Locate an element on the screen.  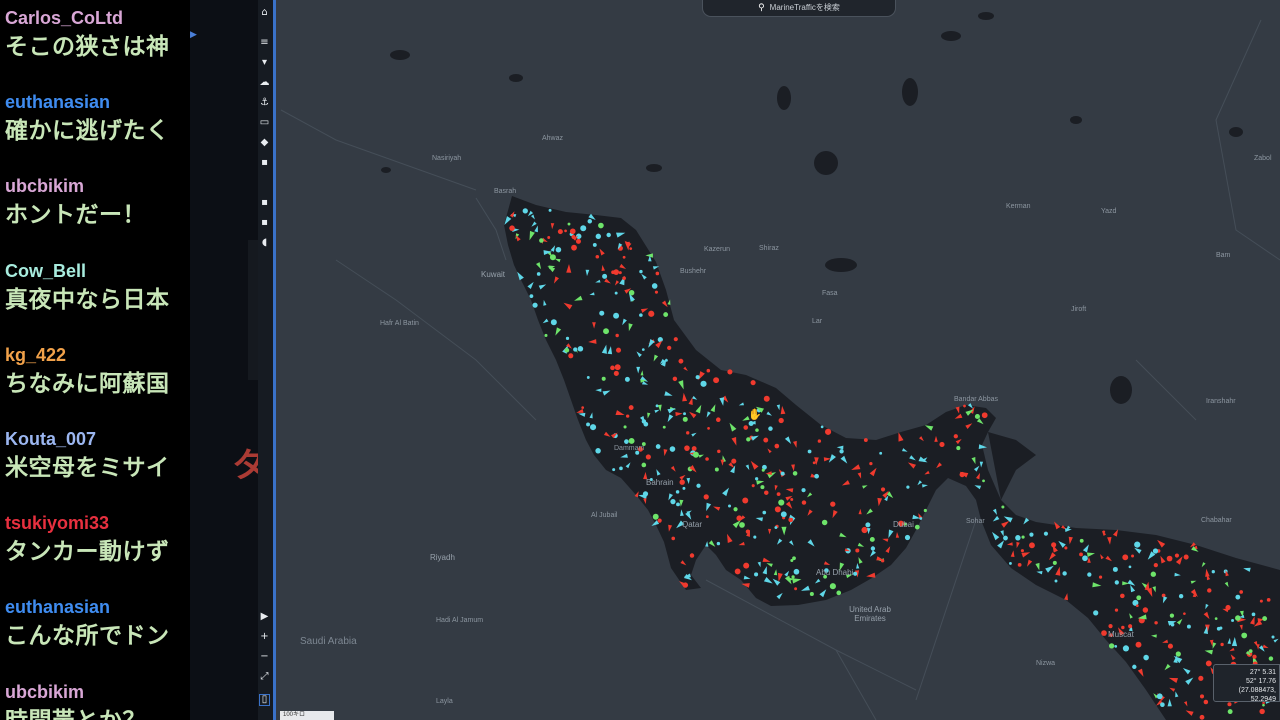
user-icon: ▯ is located at coordinates (264, 700).